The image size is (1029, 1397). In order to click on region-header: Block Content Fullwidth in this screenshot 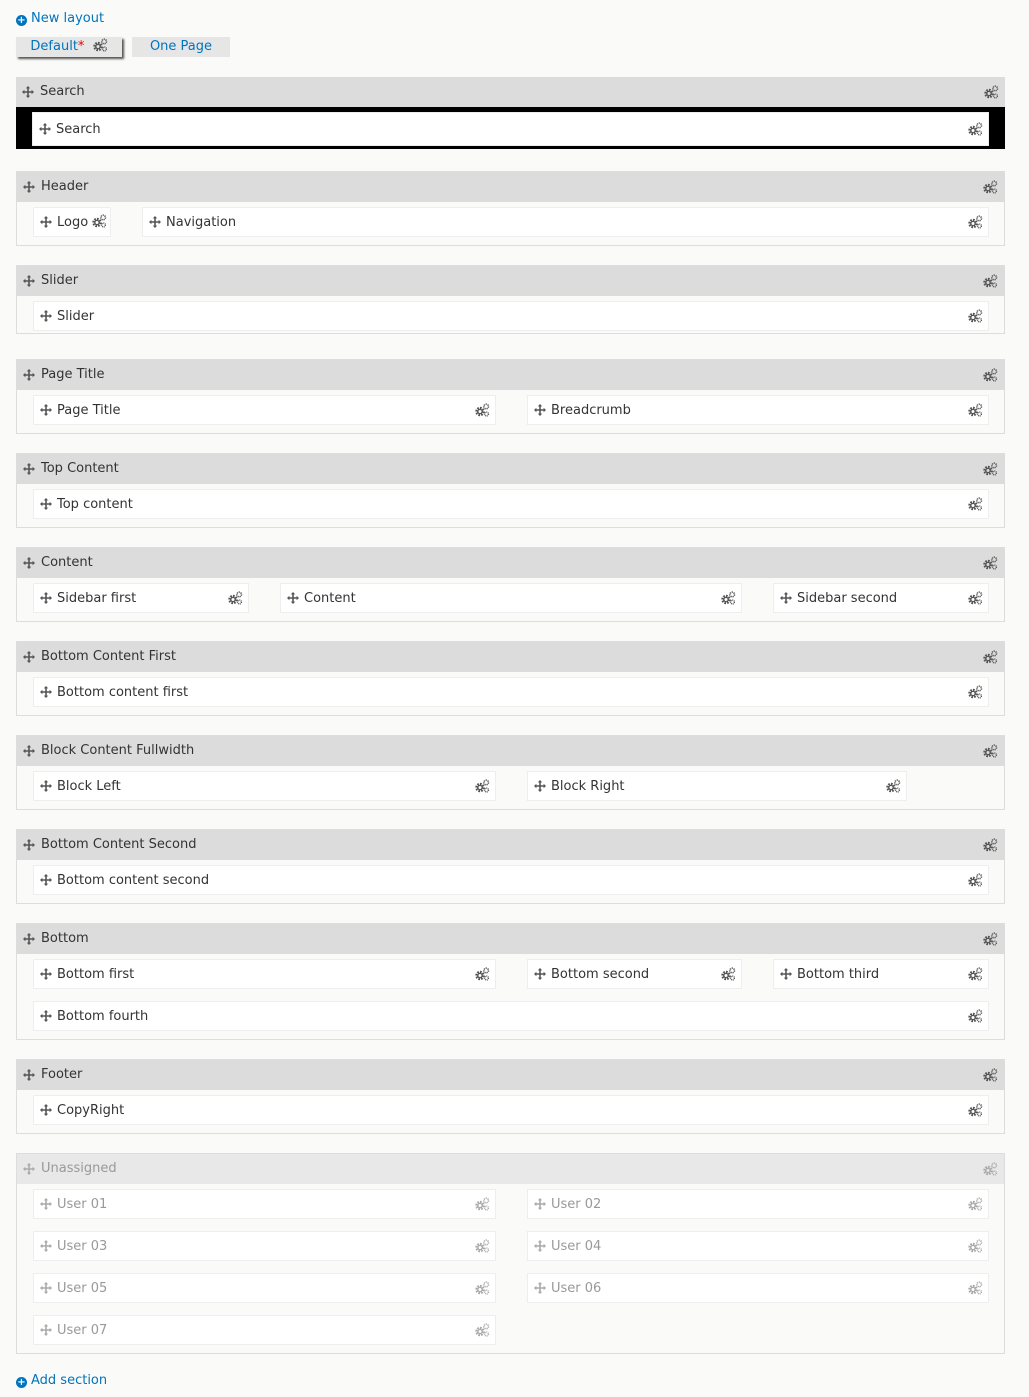, I will do `click(510, 751)`.